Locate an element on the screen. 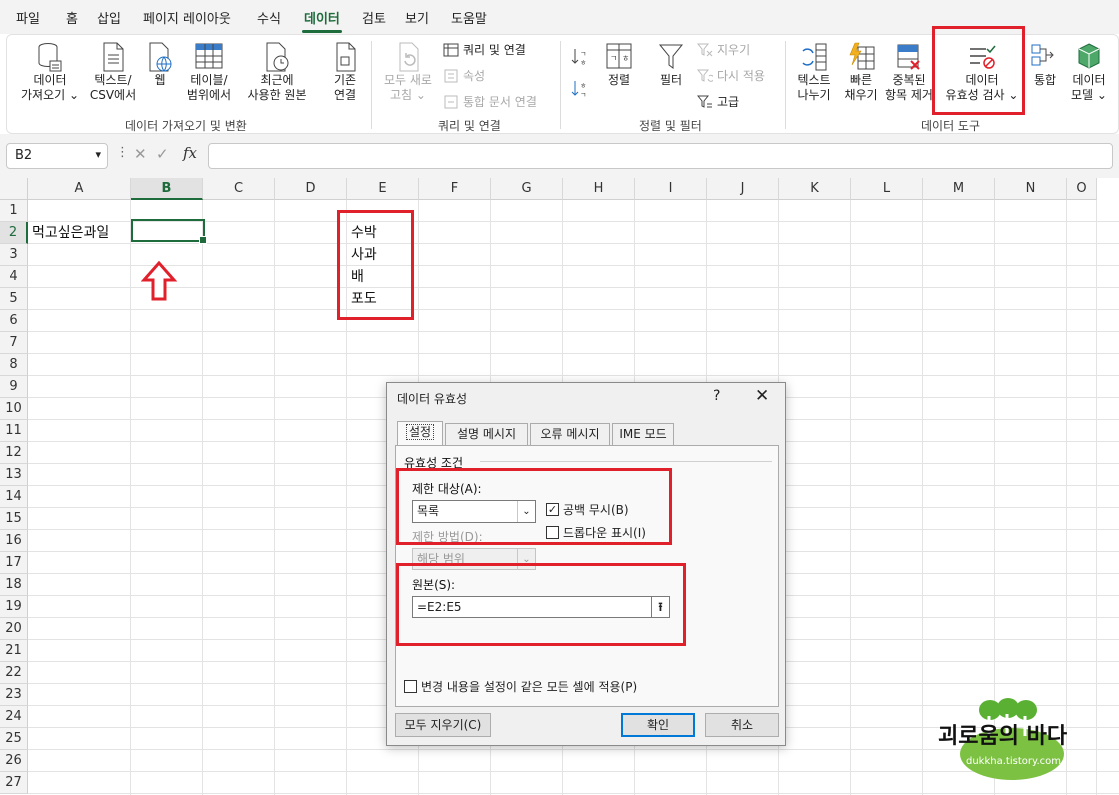 The width and height of the screenshot is (1119, 795). name-box: B2 ▾ is located at coordinates (57, 156).